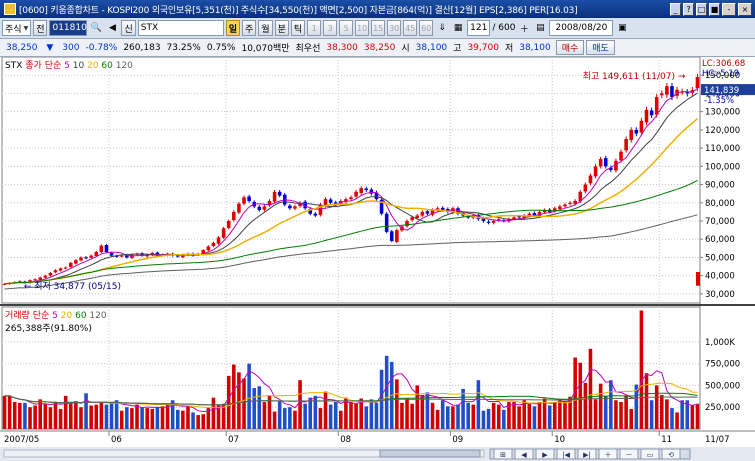  Describe the element at coordinates (68, 28) in the screenshot. I see `stock-code-input: 011810` at that location.